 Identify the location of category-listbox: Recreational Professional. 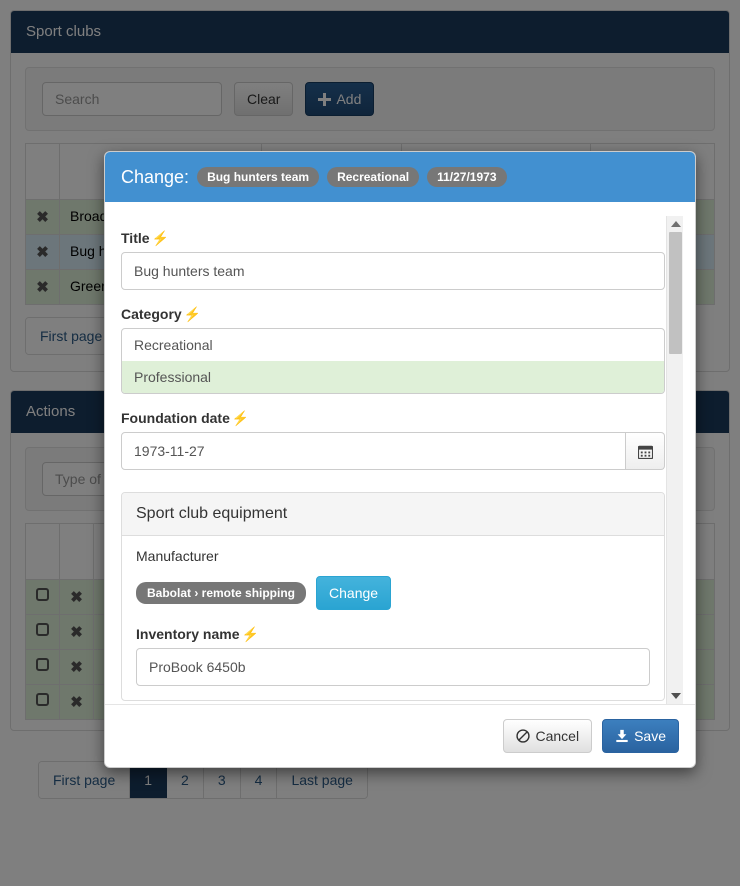
(393, 361).